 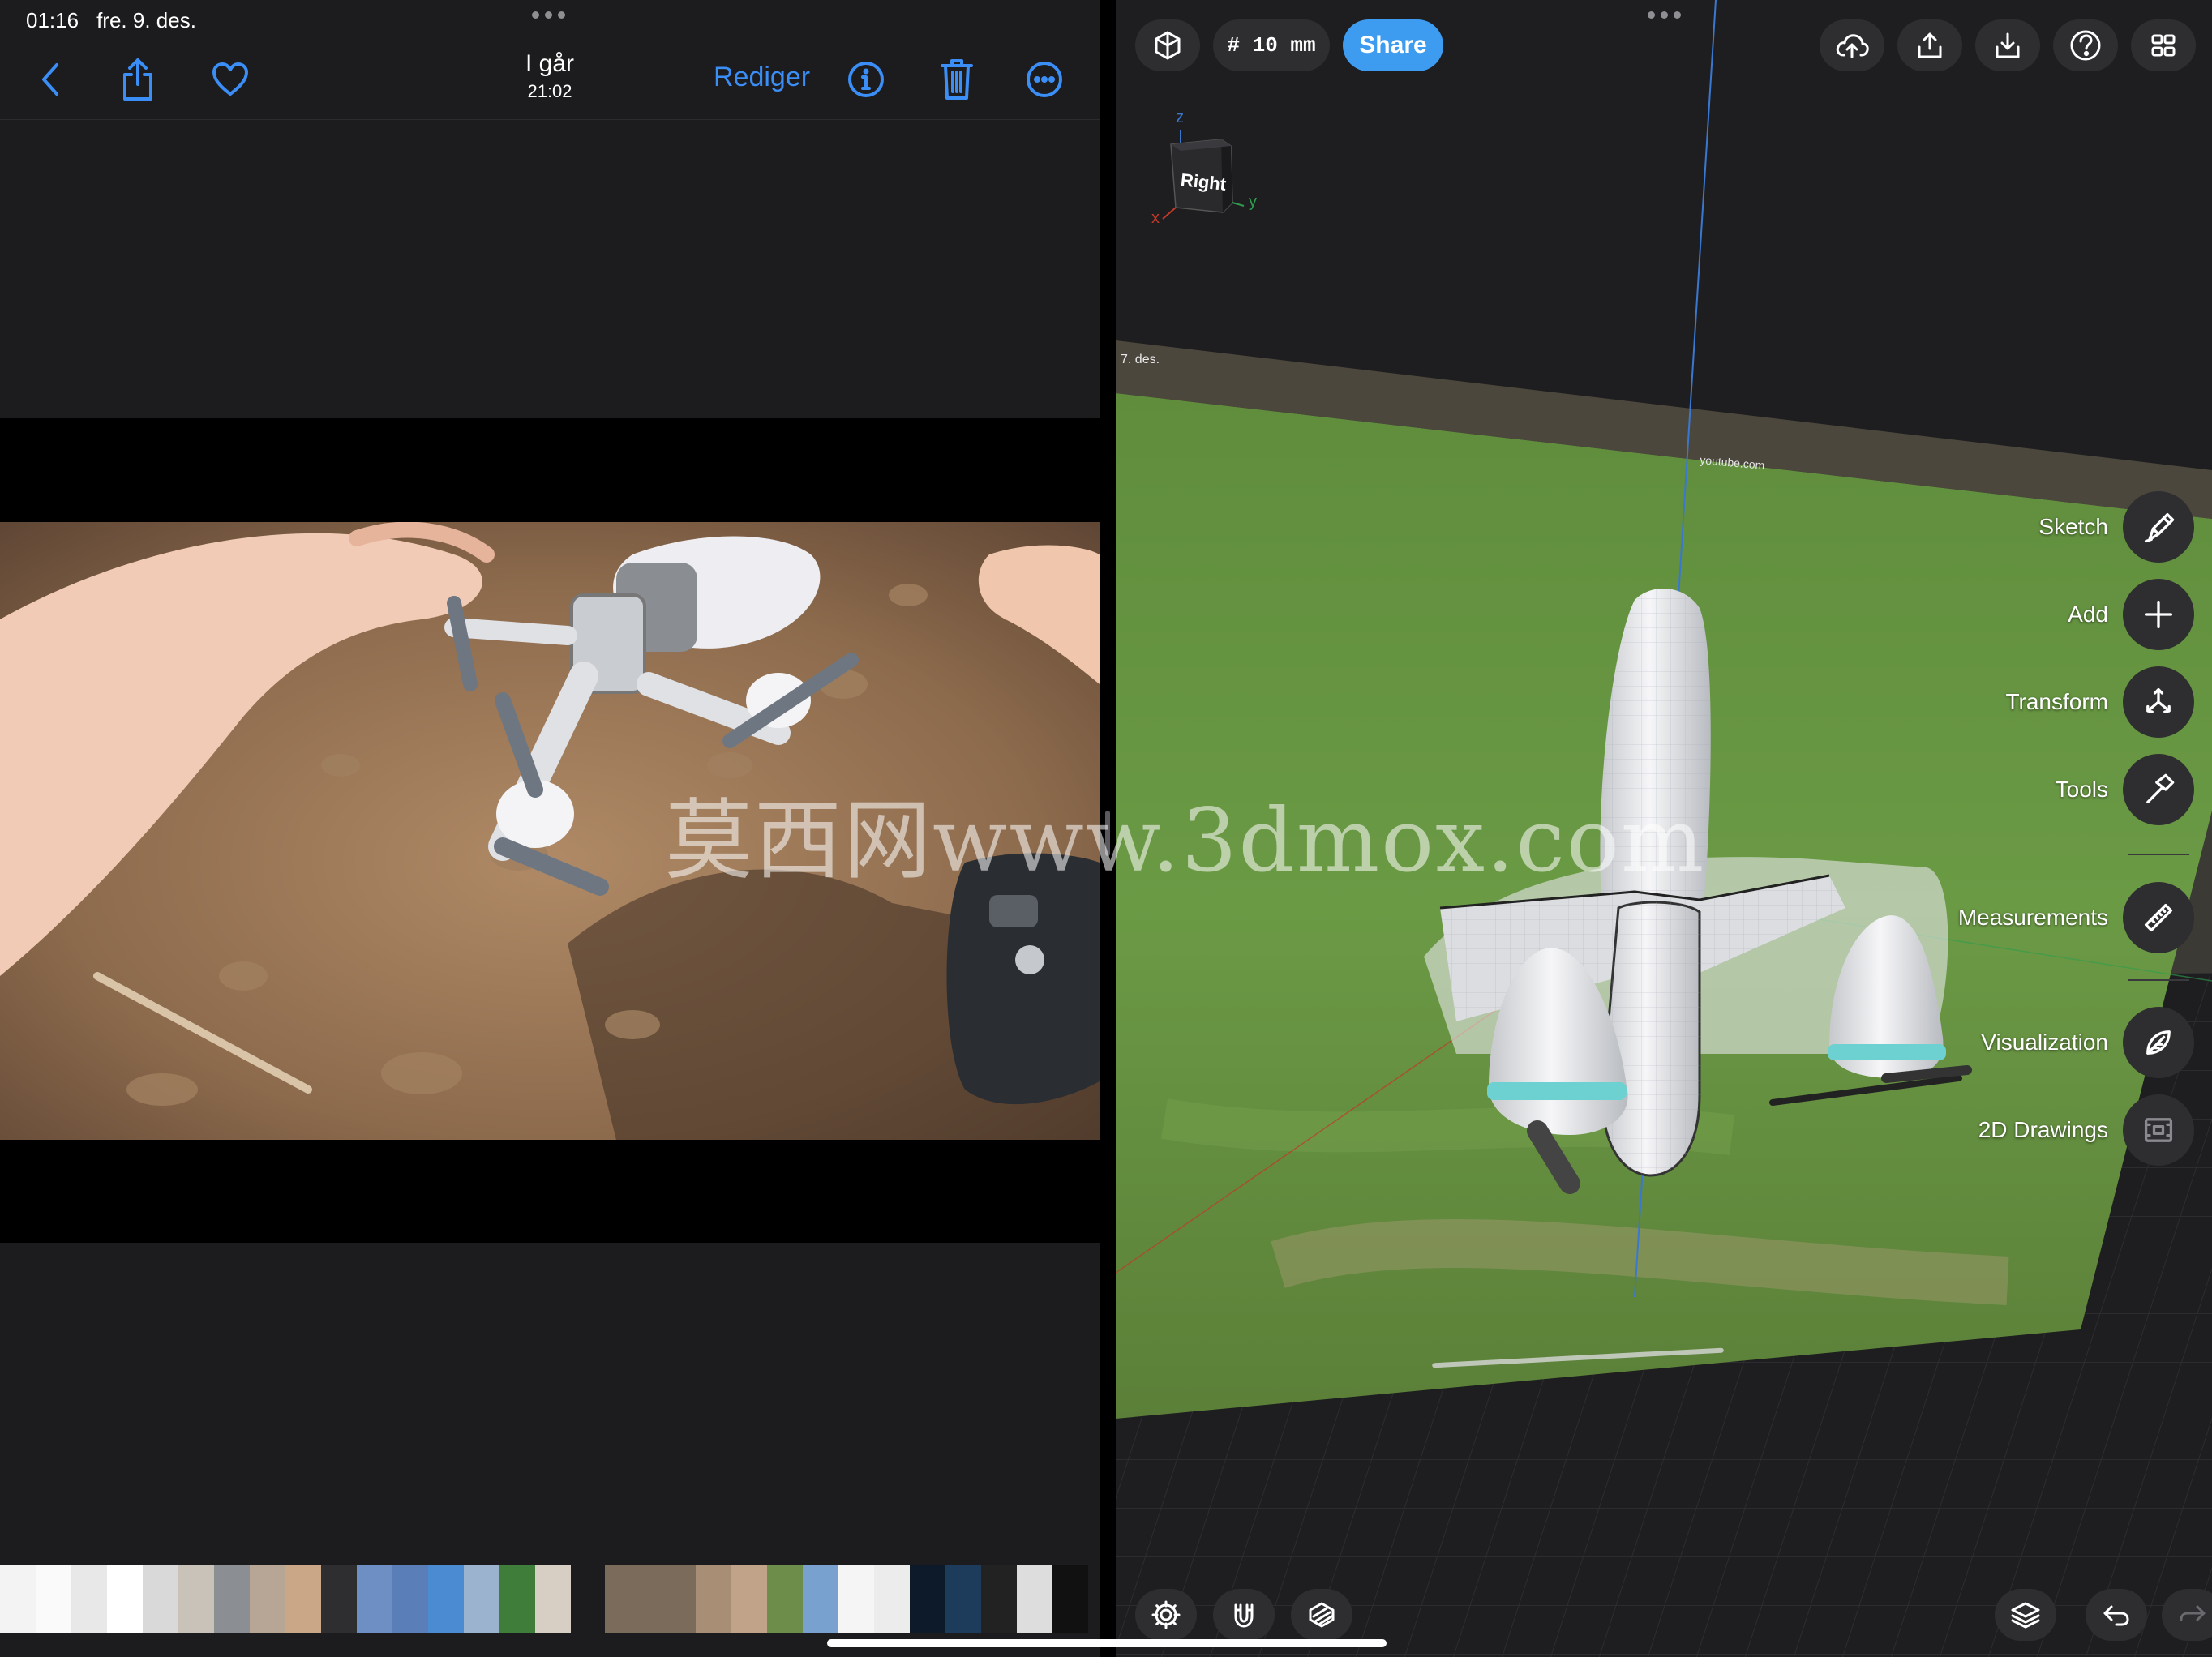 I want to click on share-button, so click(x=138, y=79).